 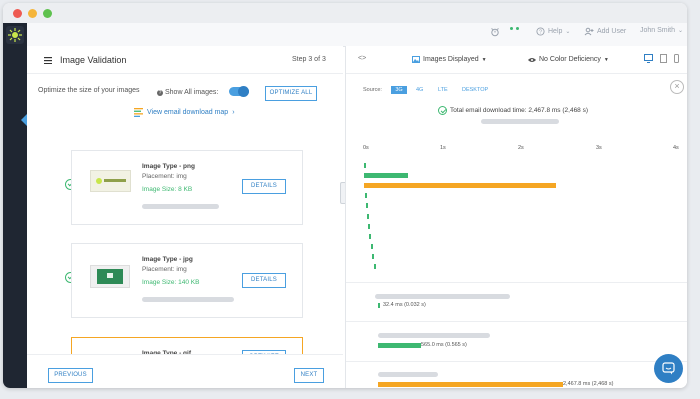 What do you see at coordinates (416, 59) in the screenshot?
I see `image-icon` at bounding box center [416, 59].